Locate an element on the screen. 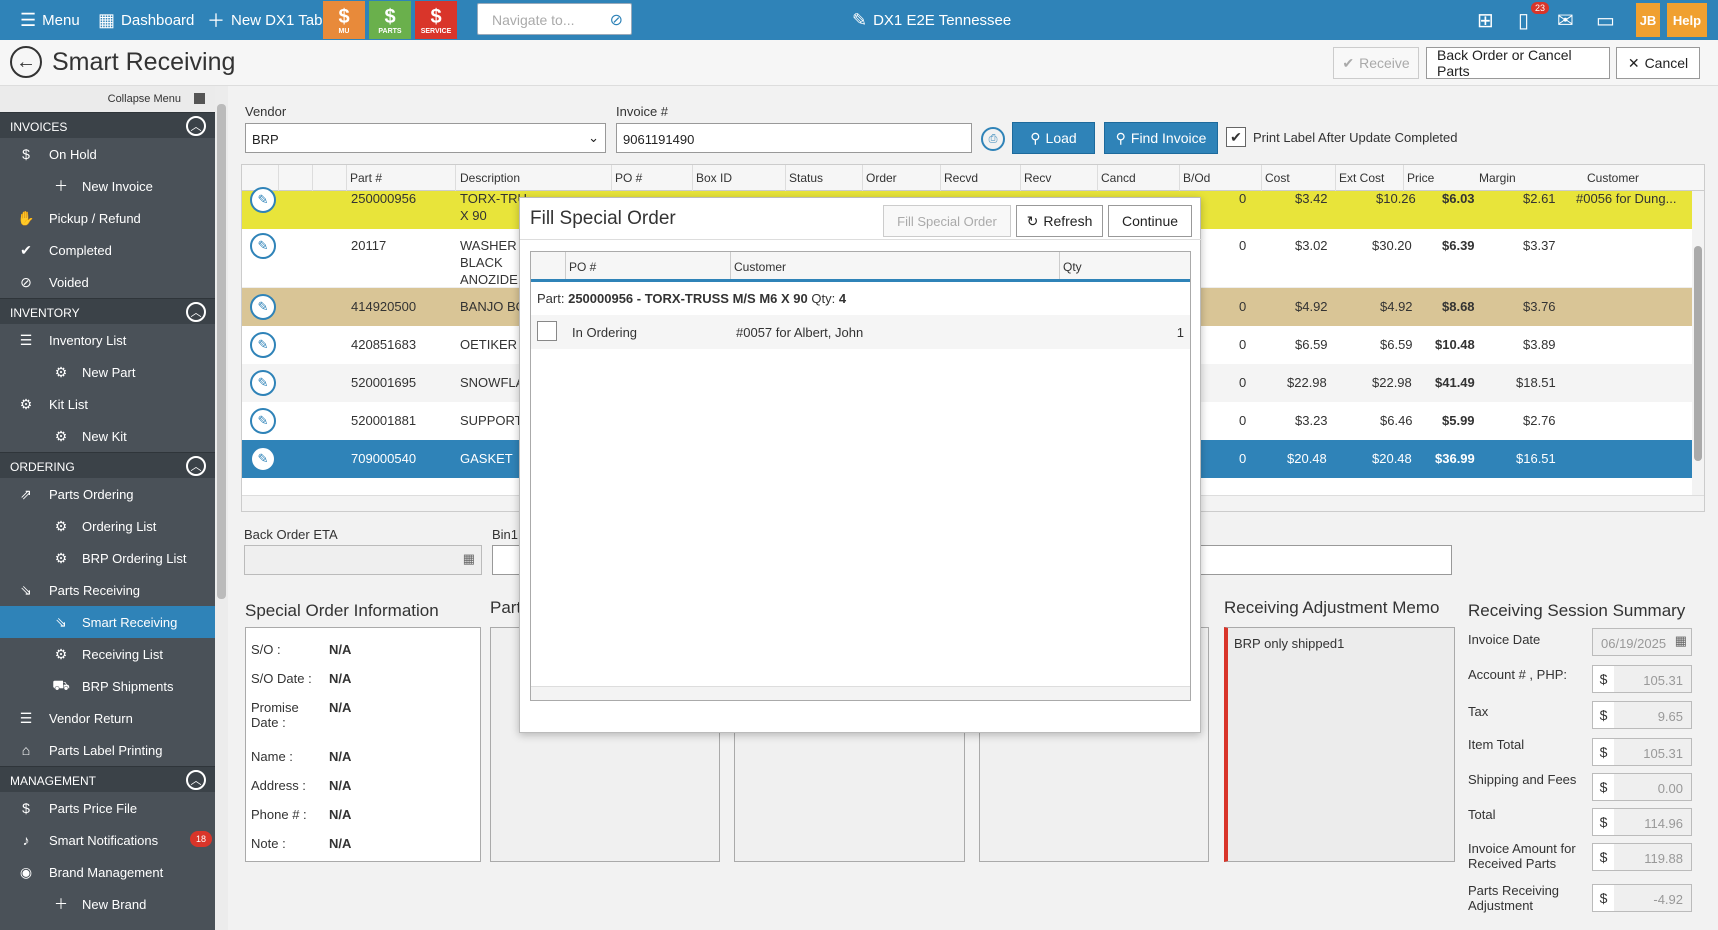 This screenshot has width=1718, height=930. sidebar-item-on-hold: $ On Hold is located at coordinates (107, 154).